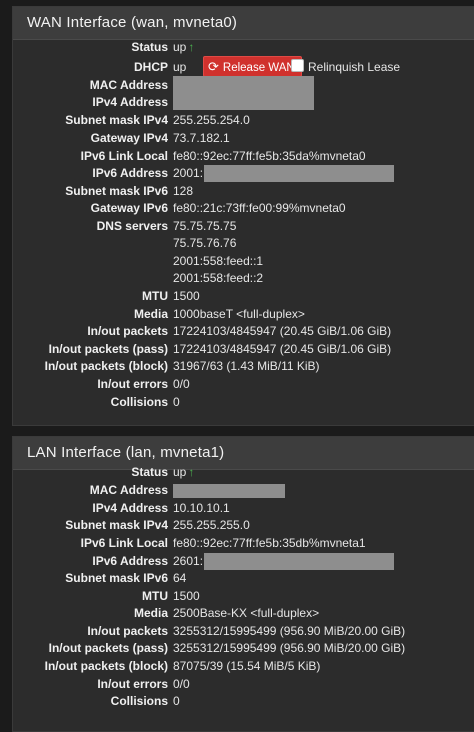 This screenshot has height=732, width=474. Describe the element at coordinates (176, 402) in the screenshot. I see `wan-collisions-value: 0` at that location.